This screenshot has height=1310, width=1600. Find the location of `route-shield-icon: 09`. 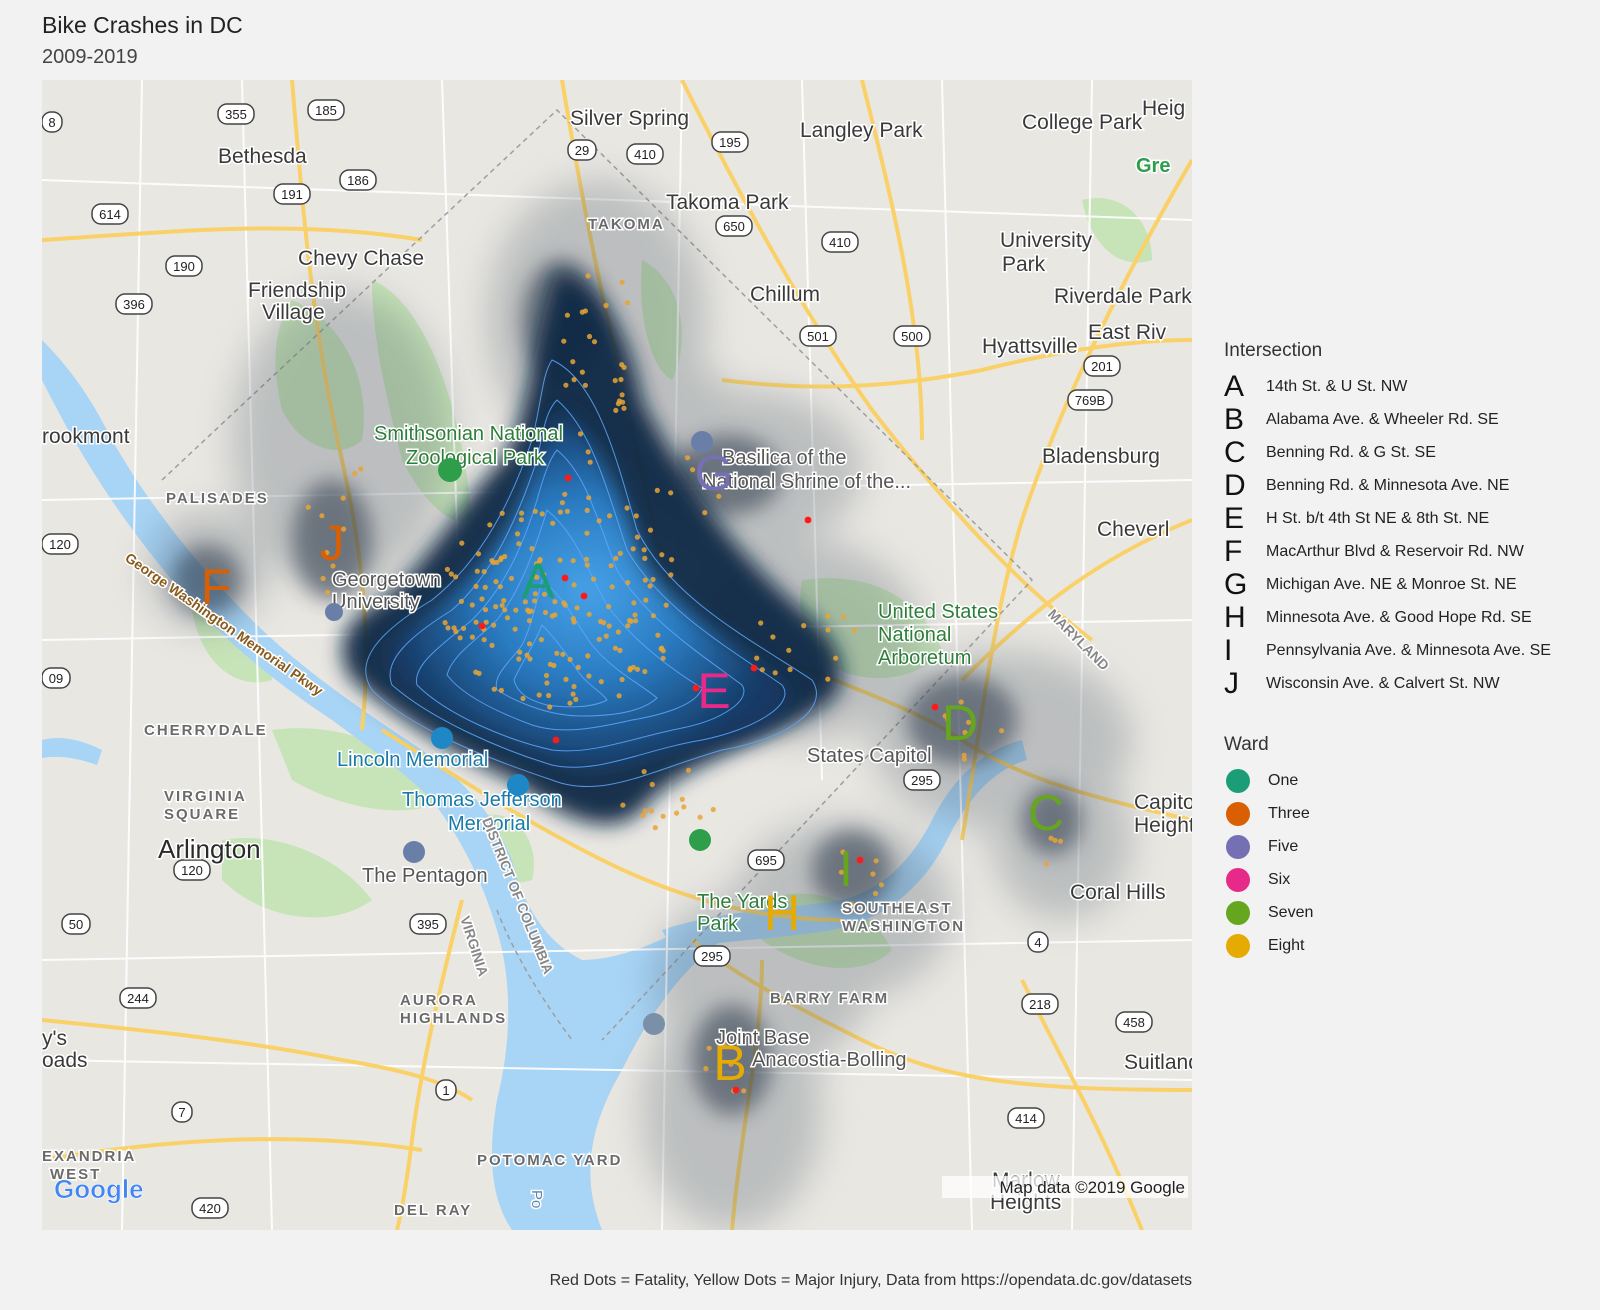

route-shield-icon: 09 is located at coordinates (56, 678).